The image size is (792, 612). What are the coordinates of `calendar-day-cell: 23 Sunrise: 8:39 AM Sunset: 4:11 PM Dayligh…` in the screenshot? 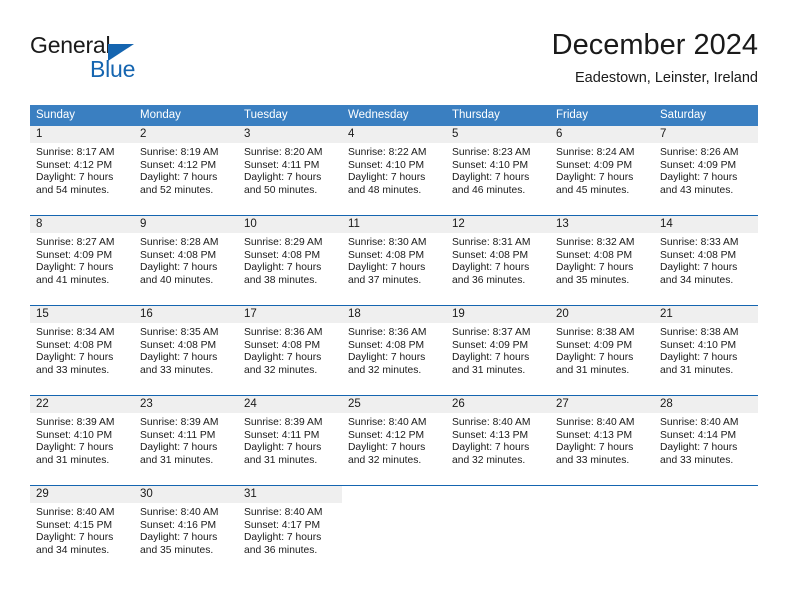 It's located at (186, 440).